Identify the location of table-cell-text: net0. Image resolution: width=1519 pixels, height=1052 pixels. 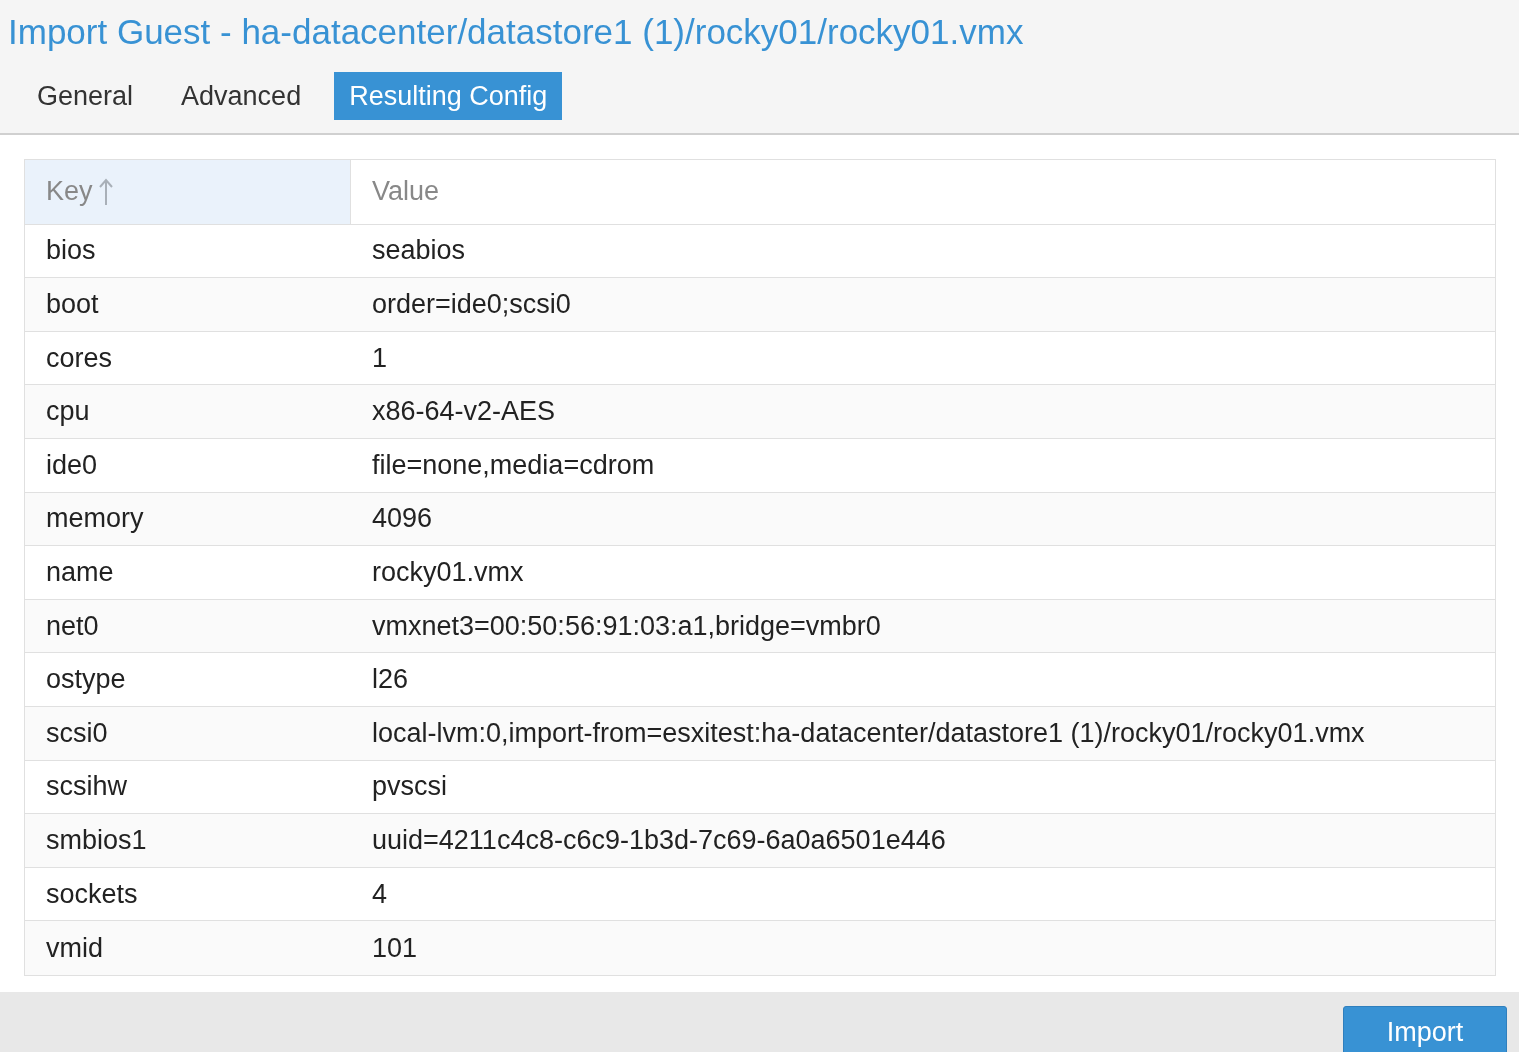
(72, 626).